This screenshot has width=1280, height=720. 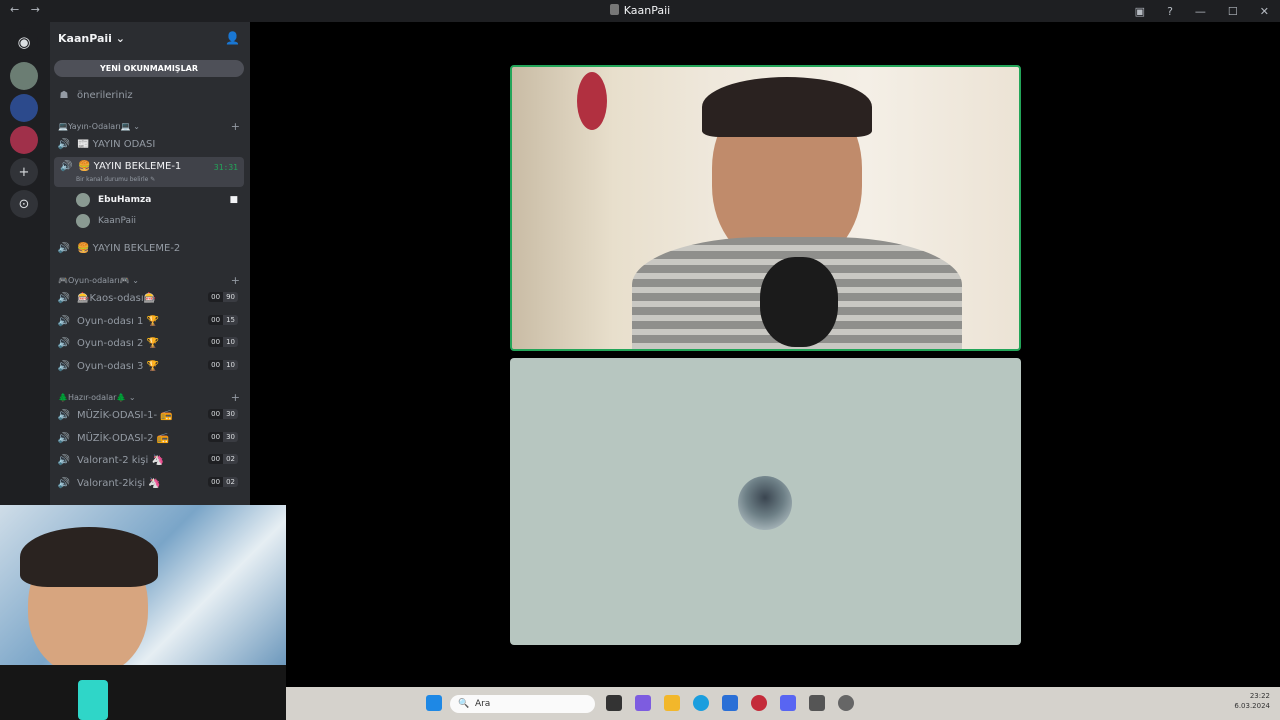 I want to click on taskbar: 🔍 Ara 23:22 6.03.2024, so click(x=783, y=703).